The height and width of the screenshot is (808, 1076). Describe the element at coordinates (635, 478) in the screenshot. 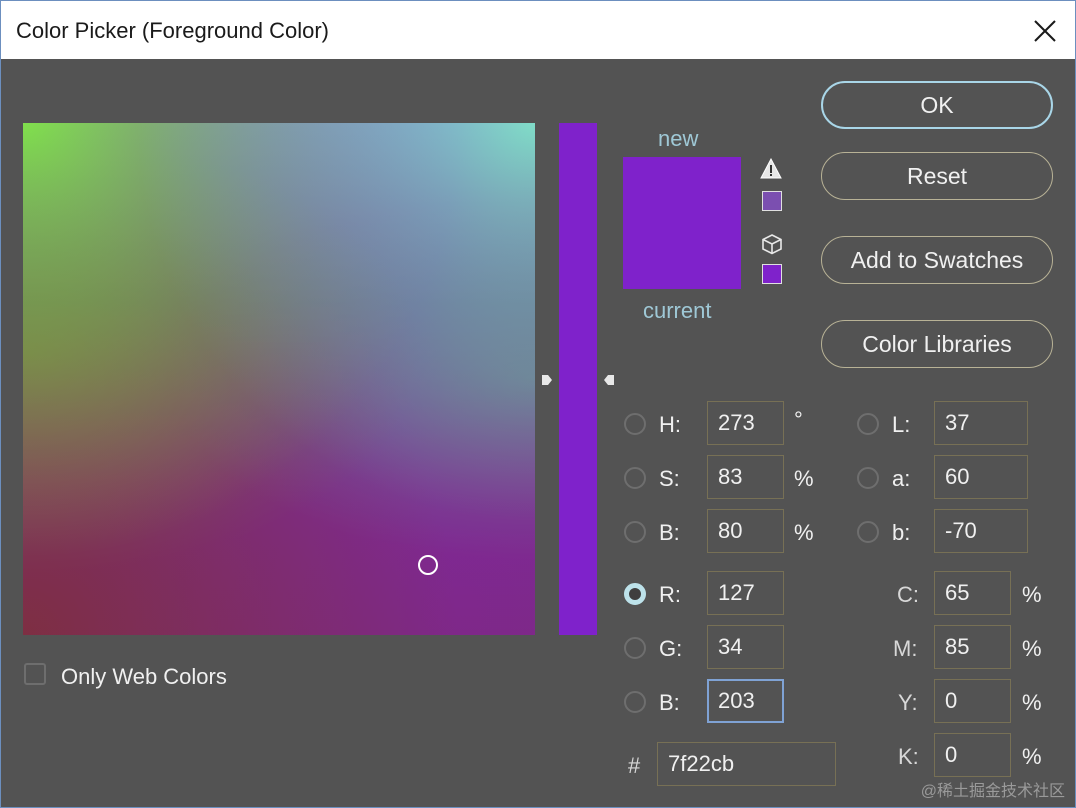

I see `saturation-radio` at that location.